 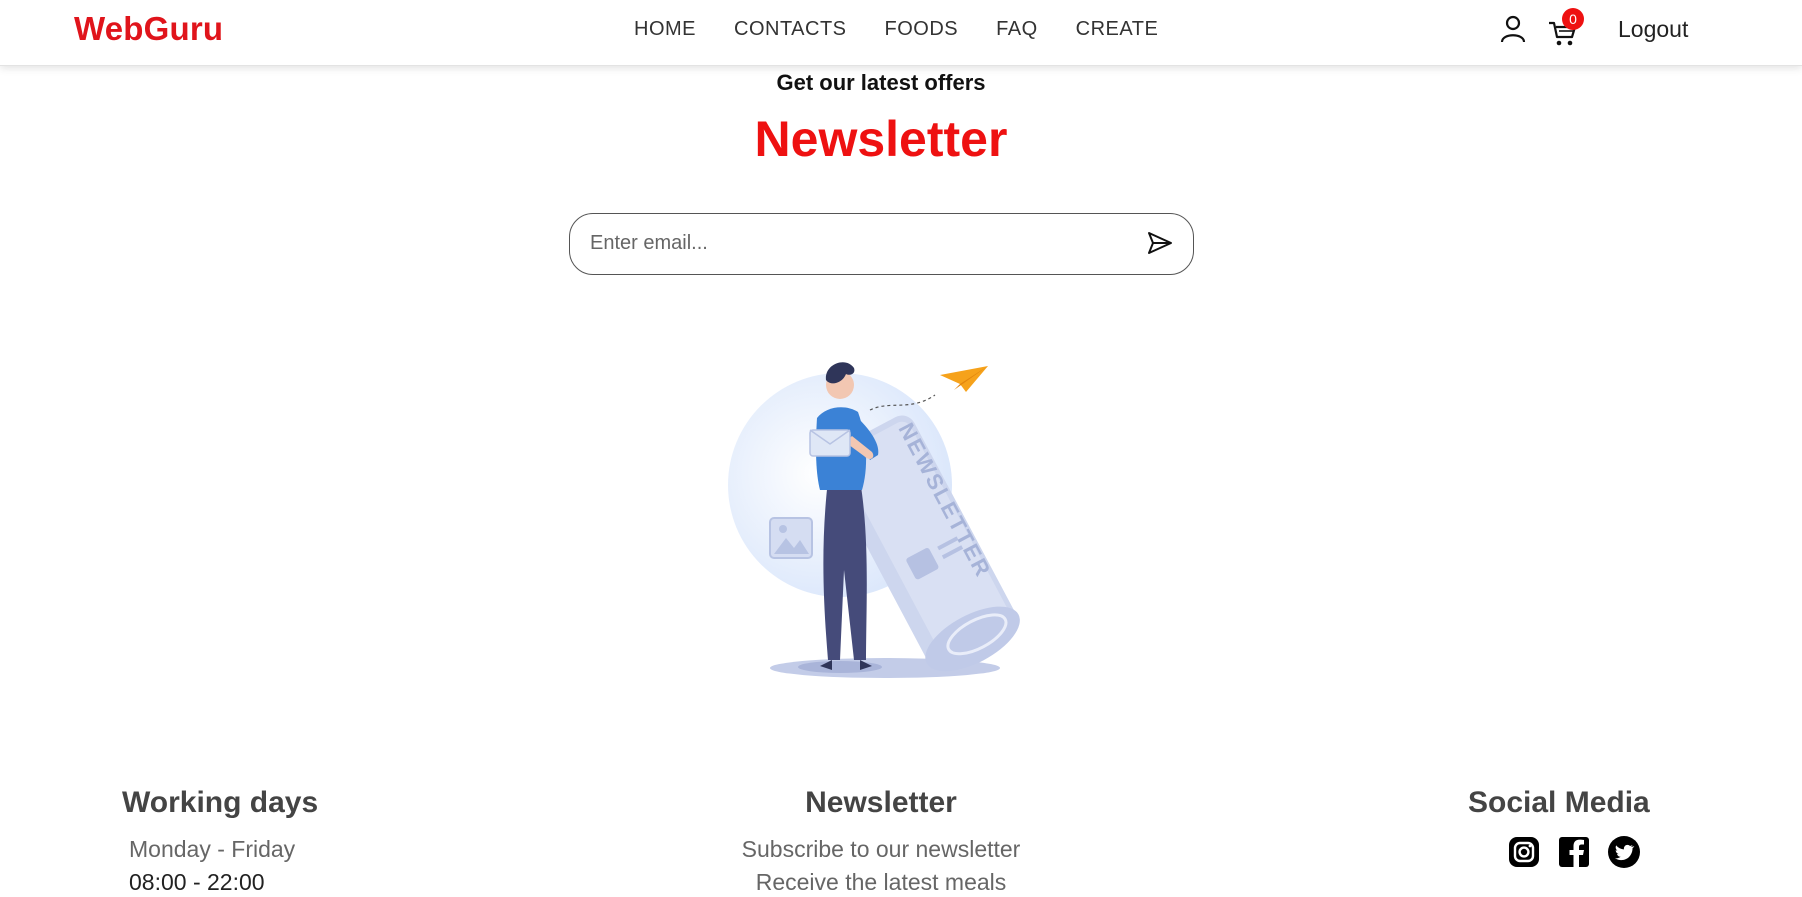 I want to click on social-links, so click(x=1559, y=852).